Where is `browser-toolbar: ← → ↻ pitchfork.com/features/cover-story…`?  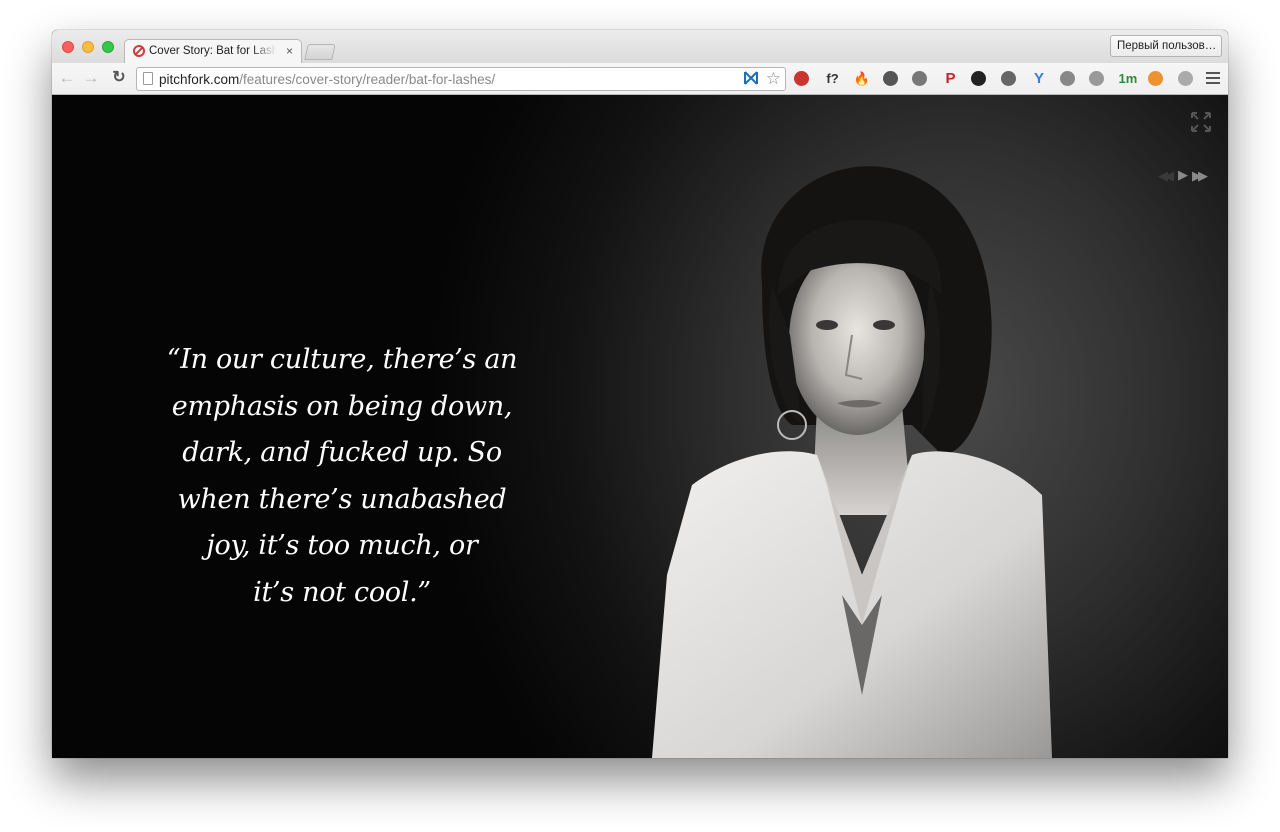
browser-toolbar: ← → ↻ pitchfork.com/features/cover-story… is located at coordinates (640, 79).